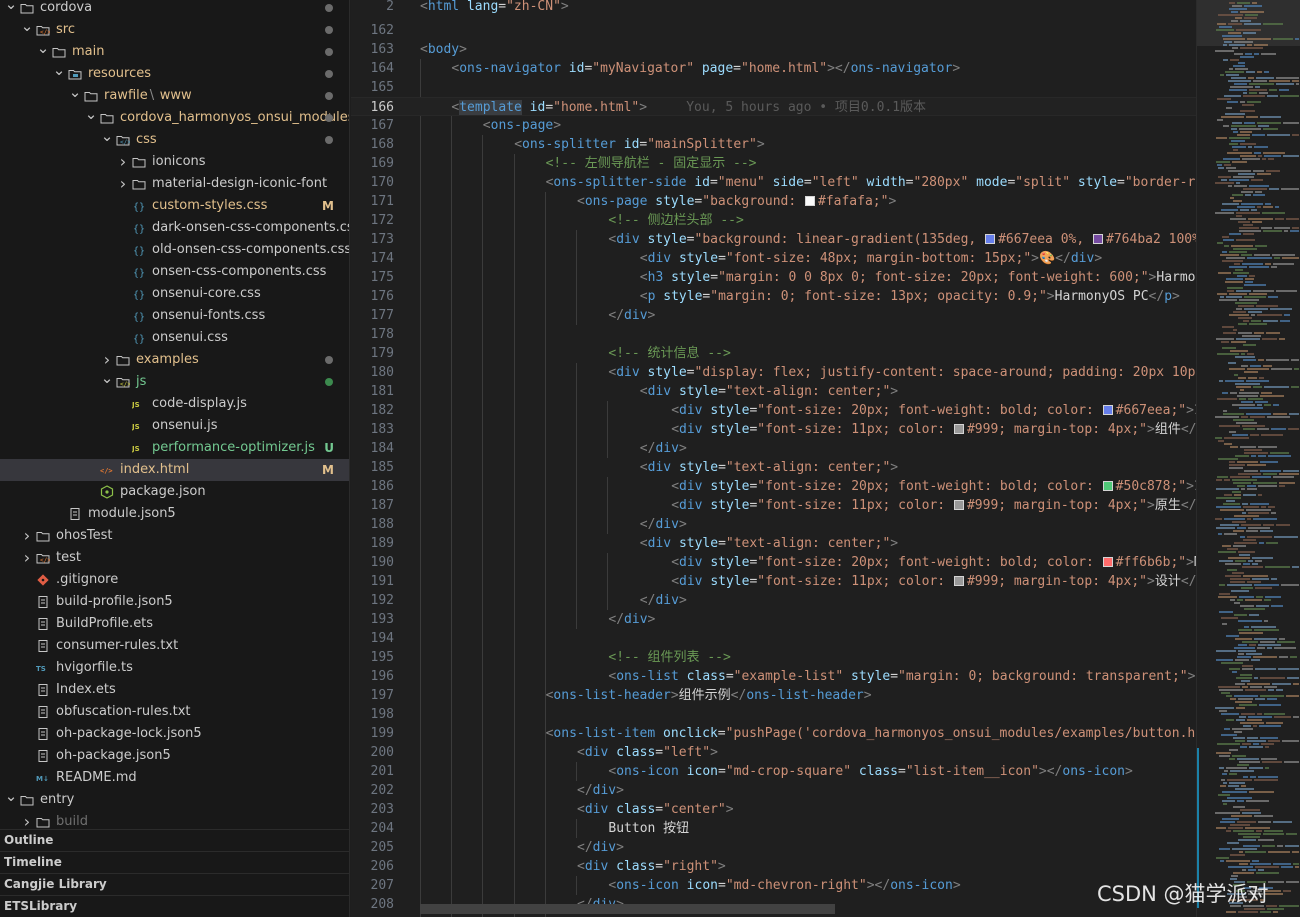 The height and width of the screenshot is (917, 1300). Describe the element at coordinates (174, 862) in the screenshot. I see `panel-header-timeline: Timeline` at that location.